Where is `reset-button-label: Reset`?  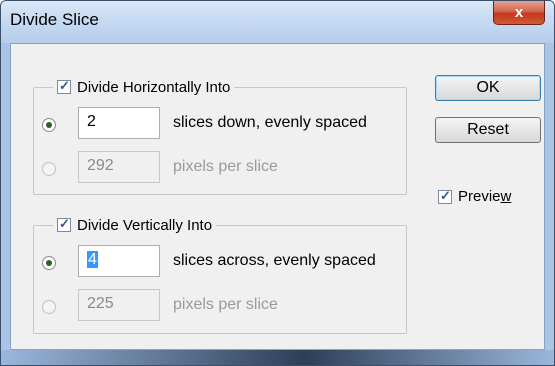
reset-button-label: Reset is located at coordinates (488, 129).